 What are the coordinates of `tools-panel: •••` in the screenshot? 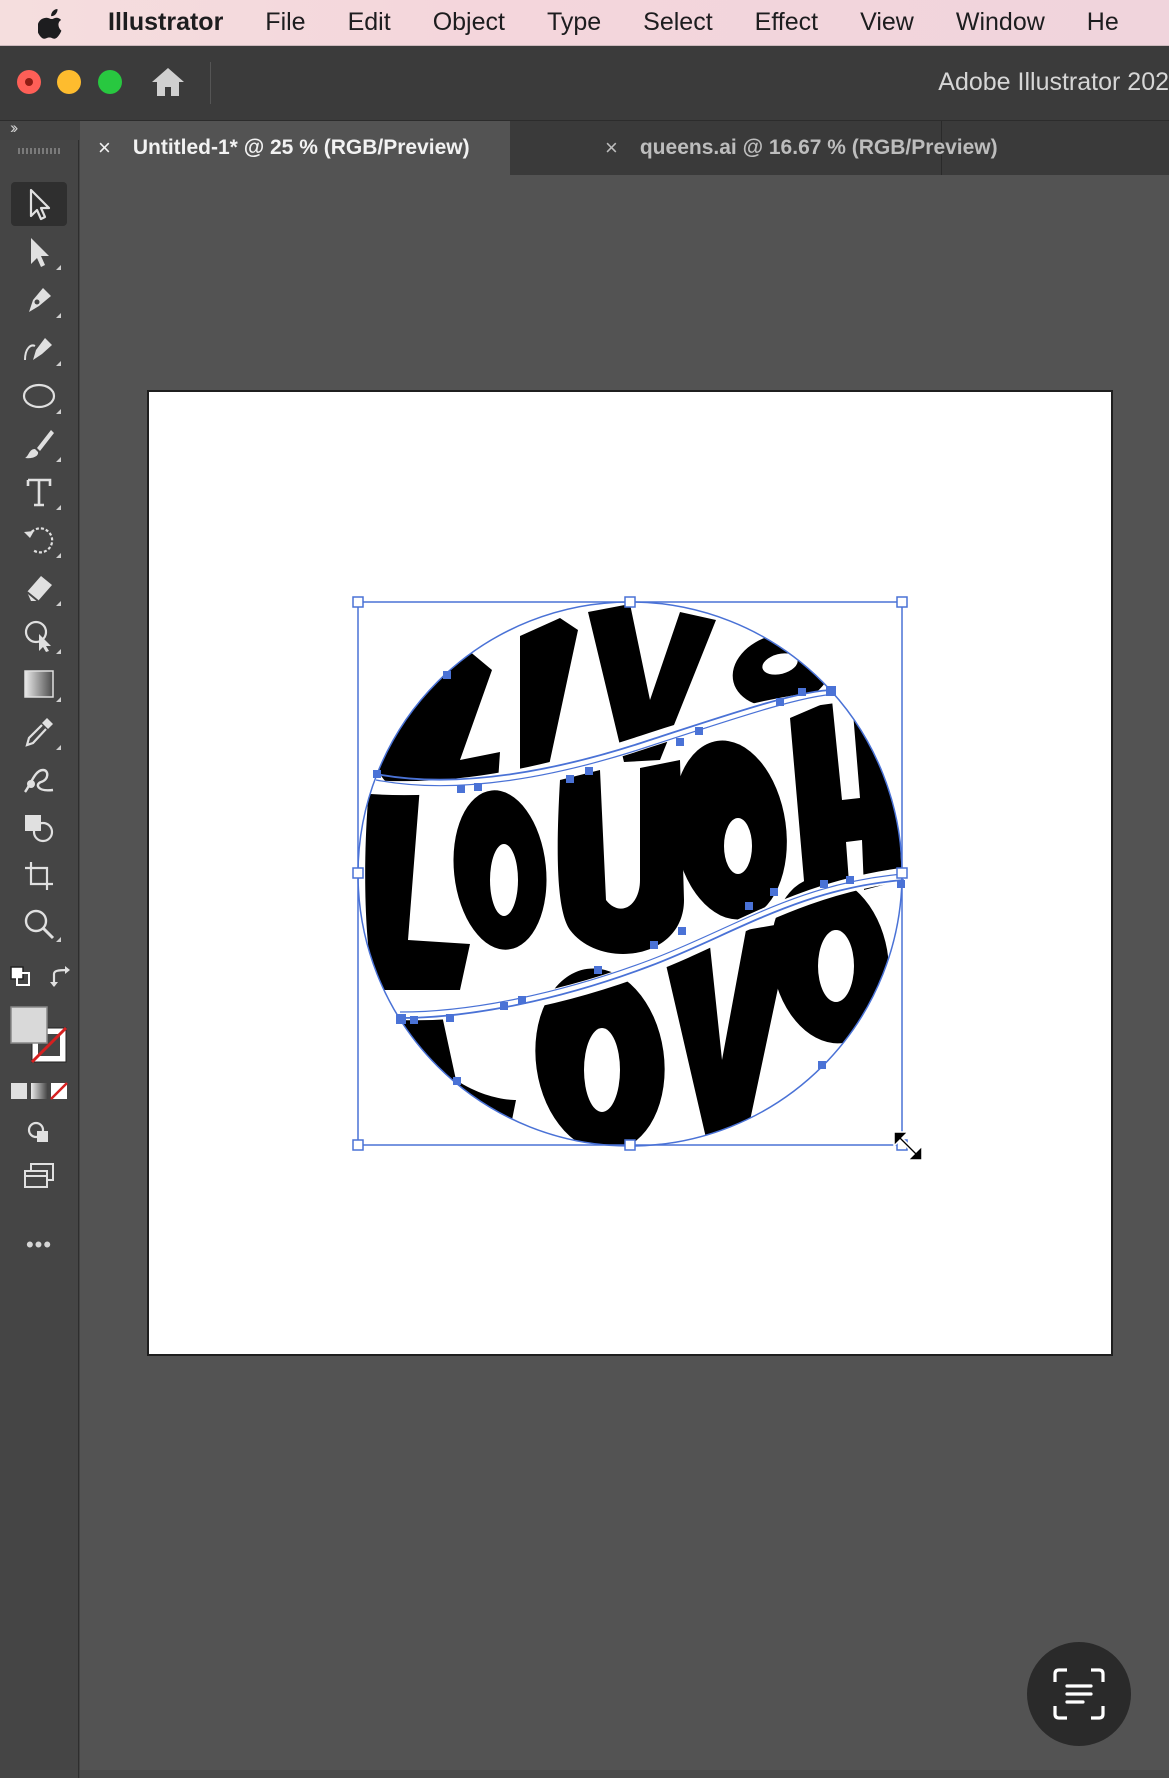 It's located at (39, 959).